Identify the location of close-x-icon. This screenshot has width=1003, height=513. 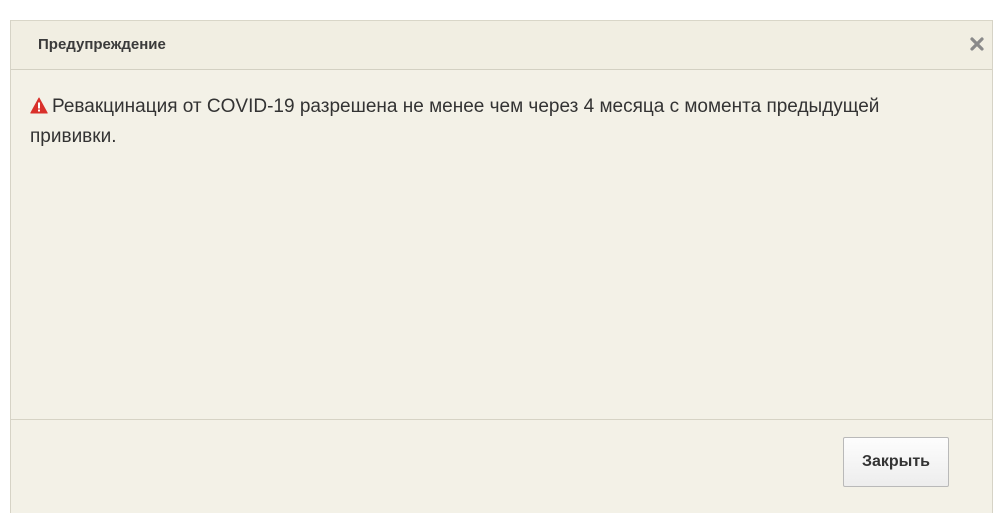
(978, 44).